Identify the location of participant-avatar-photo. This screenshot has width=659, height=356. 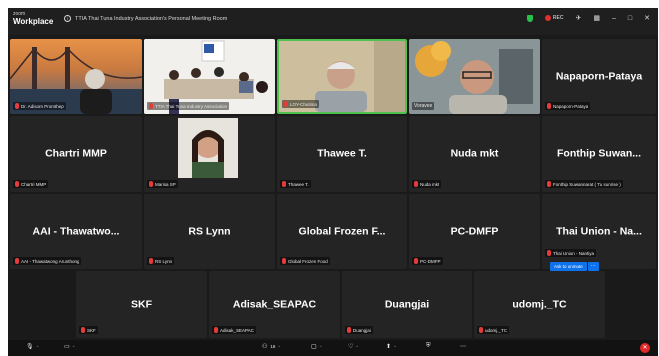
(208, 148).